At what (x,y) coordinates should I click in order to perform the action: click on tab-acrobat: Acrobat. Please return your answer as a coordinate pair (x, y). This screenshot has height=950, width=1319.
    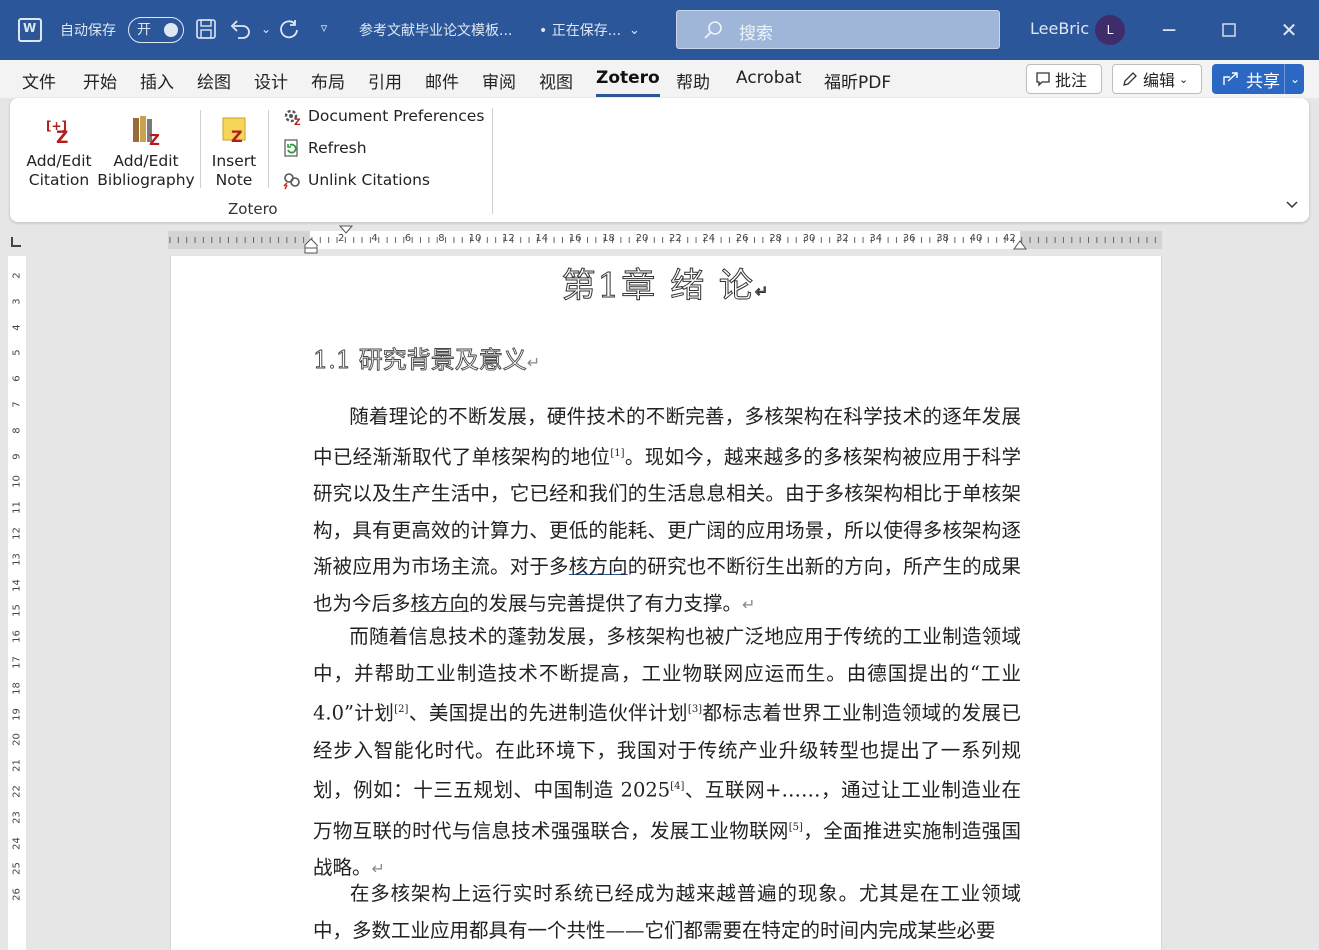
    Looking at the image, I should click on (769, 78).